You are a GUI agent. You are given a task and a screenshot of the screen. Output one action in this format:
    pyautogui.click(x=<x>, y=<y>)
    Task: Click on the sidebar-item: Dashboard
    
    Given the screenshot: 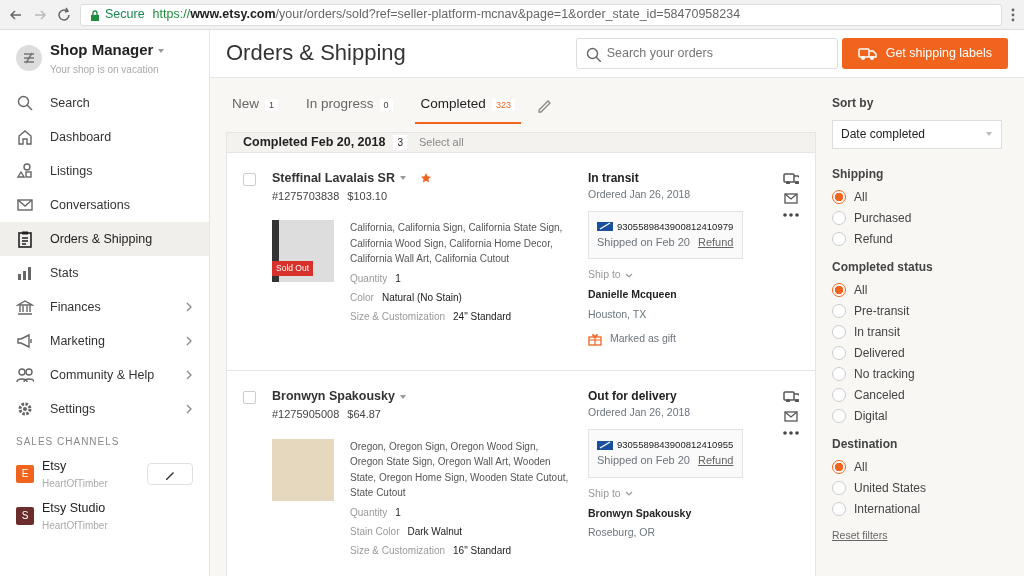 What is the action you would take?
    pyautogui.click(x=104, y=137)
    